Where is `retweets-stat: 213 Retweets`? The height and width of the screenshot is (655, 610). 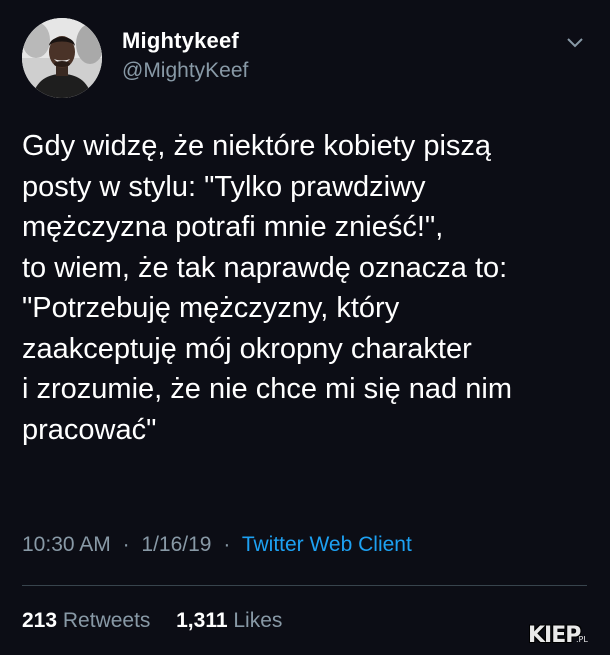
retweets-stat: 213 Retweets is located at coordinates (89, 620).